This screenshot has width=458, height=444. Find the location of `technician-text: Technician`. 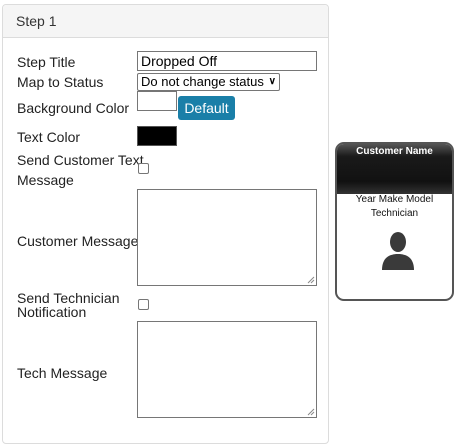

technician-text: Technician is located at coordinates (394, 213).